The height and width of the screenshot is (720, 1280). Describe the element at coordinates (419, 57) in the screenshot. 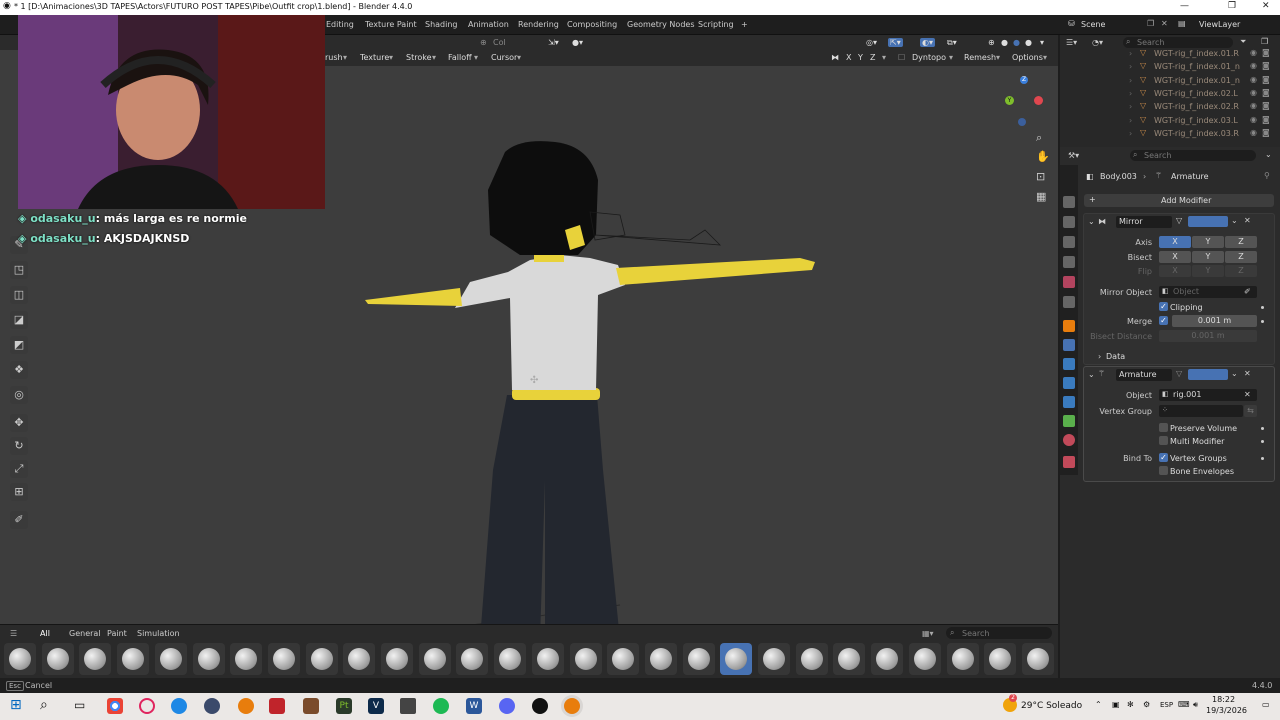

I see `stroke-menu: Stroke` at that location.